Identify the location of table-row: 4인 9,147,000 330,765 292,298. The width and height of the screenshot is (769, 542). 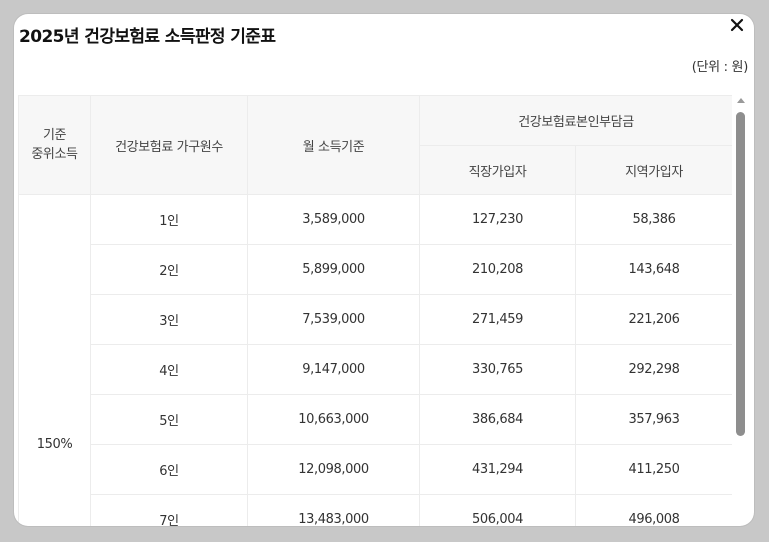
(375, 369).